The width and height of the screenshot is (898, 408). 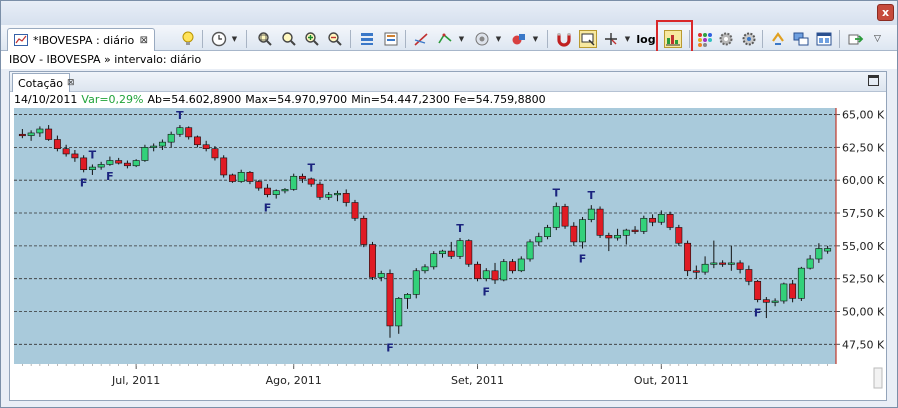 What do you see at coordinates (535, 39) in the screenshot?
I see `objects-dropdown-icon: ▼` at bounding box center [535, 39].